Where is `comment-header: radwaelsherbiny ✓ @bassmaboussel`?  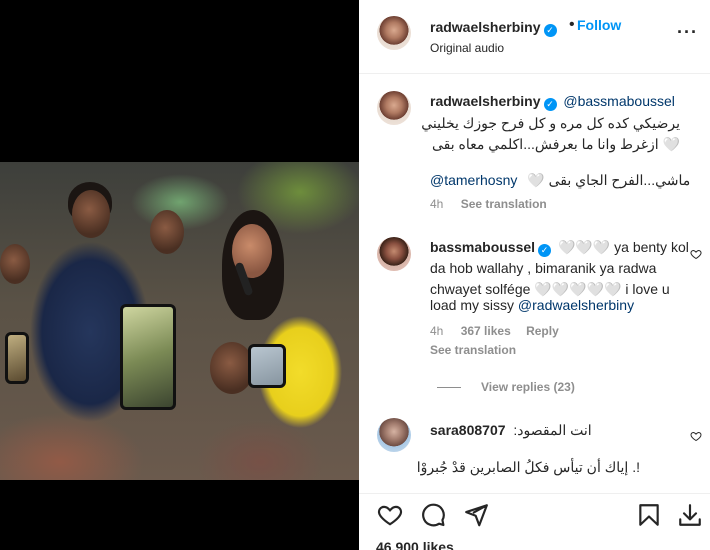 comment-header: radwaelsherbiny ✓ @bassmaboussel is located at coordinates (552, 102).